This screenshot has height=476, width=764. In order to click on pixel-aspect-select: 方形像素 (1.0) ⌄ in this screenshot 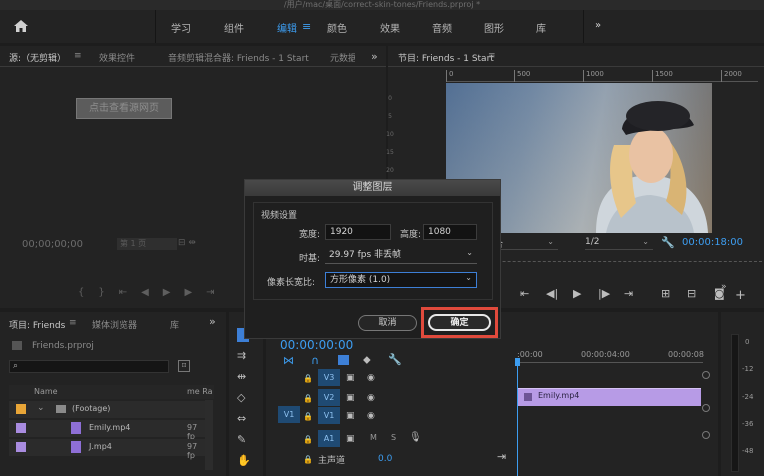, I will do `click(401, 280)`.